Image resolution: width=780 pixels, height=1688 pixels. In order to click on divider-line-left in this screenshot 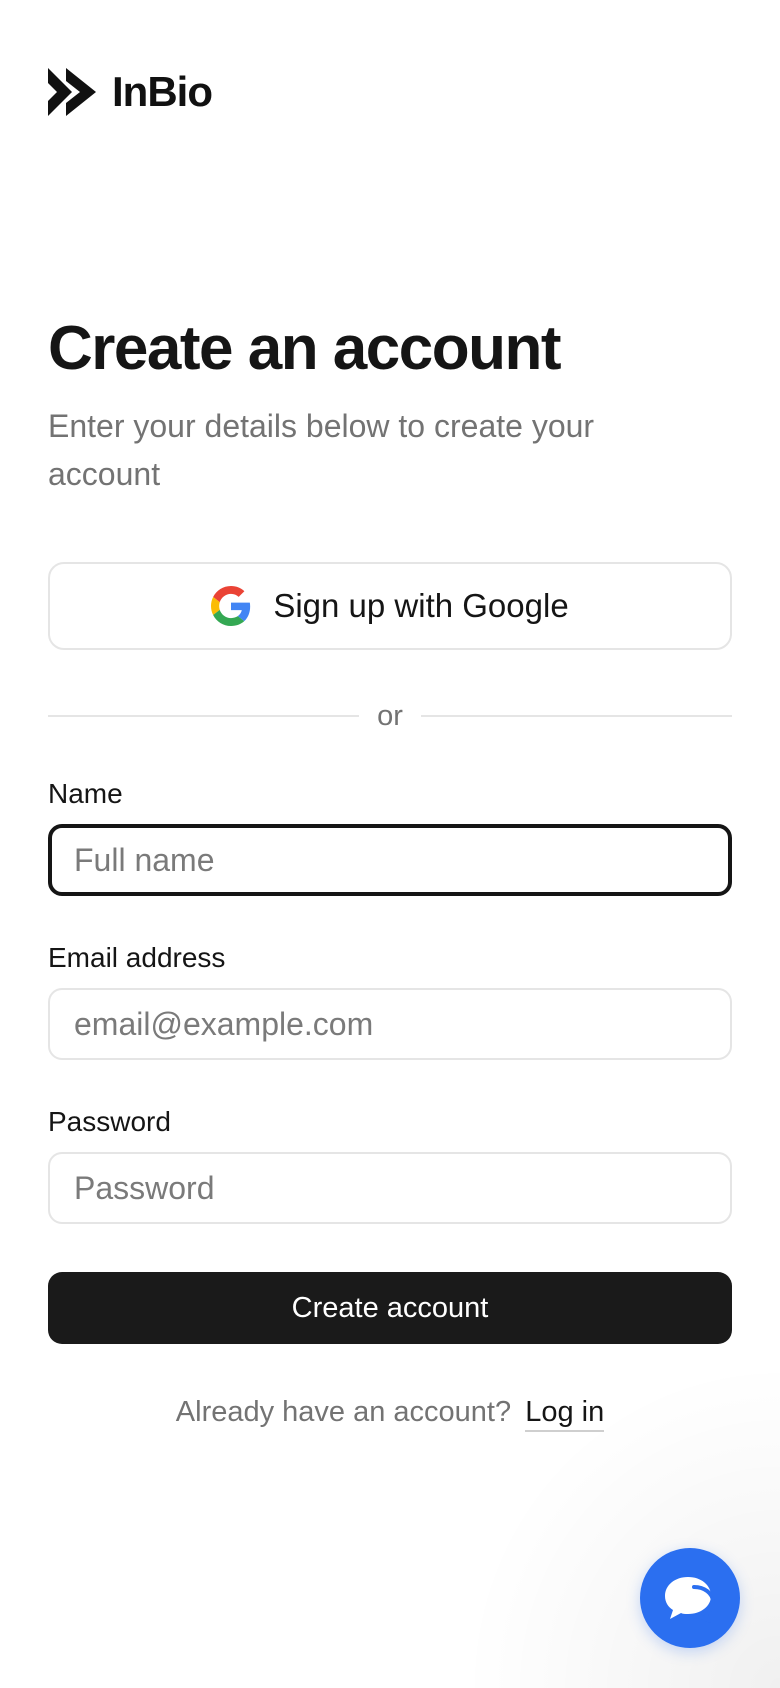, I will do `click(204, 716)`.